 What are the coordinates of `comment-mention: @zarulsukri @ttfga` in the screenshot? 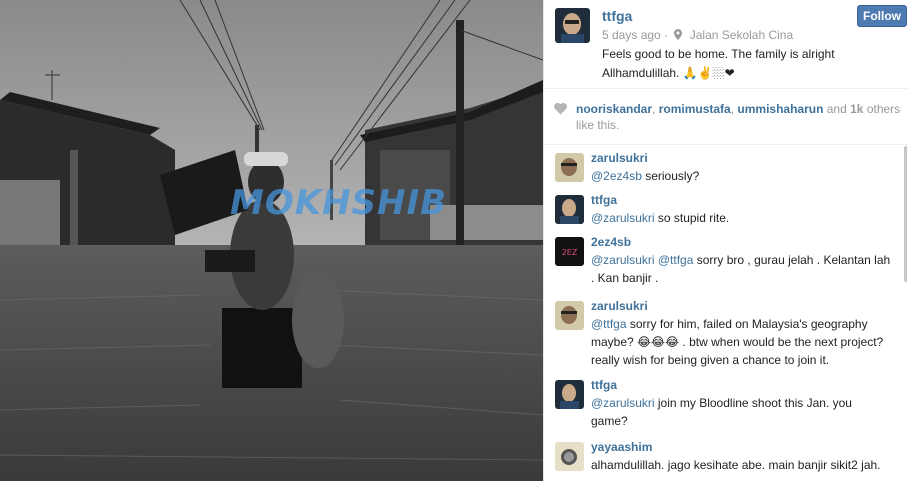 It's located at (642, 260).